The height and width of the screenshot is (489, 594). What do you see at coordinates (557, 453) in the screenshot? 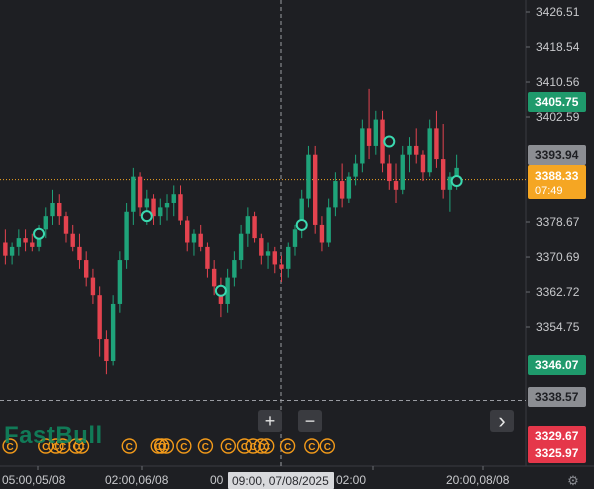
I see `price-tag: 3325.97` at bounding box center [557, 453].